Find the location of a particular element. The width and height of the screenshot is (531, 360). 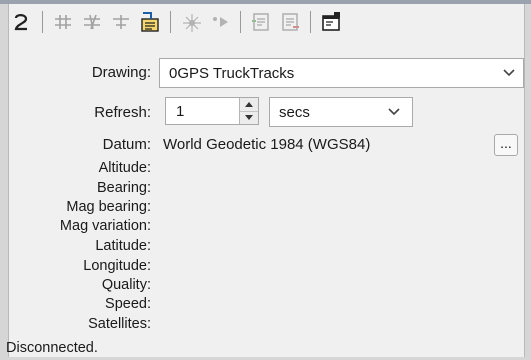

track-down-icon is located at coordinates (121, 22).